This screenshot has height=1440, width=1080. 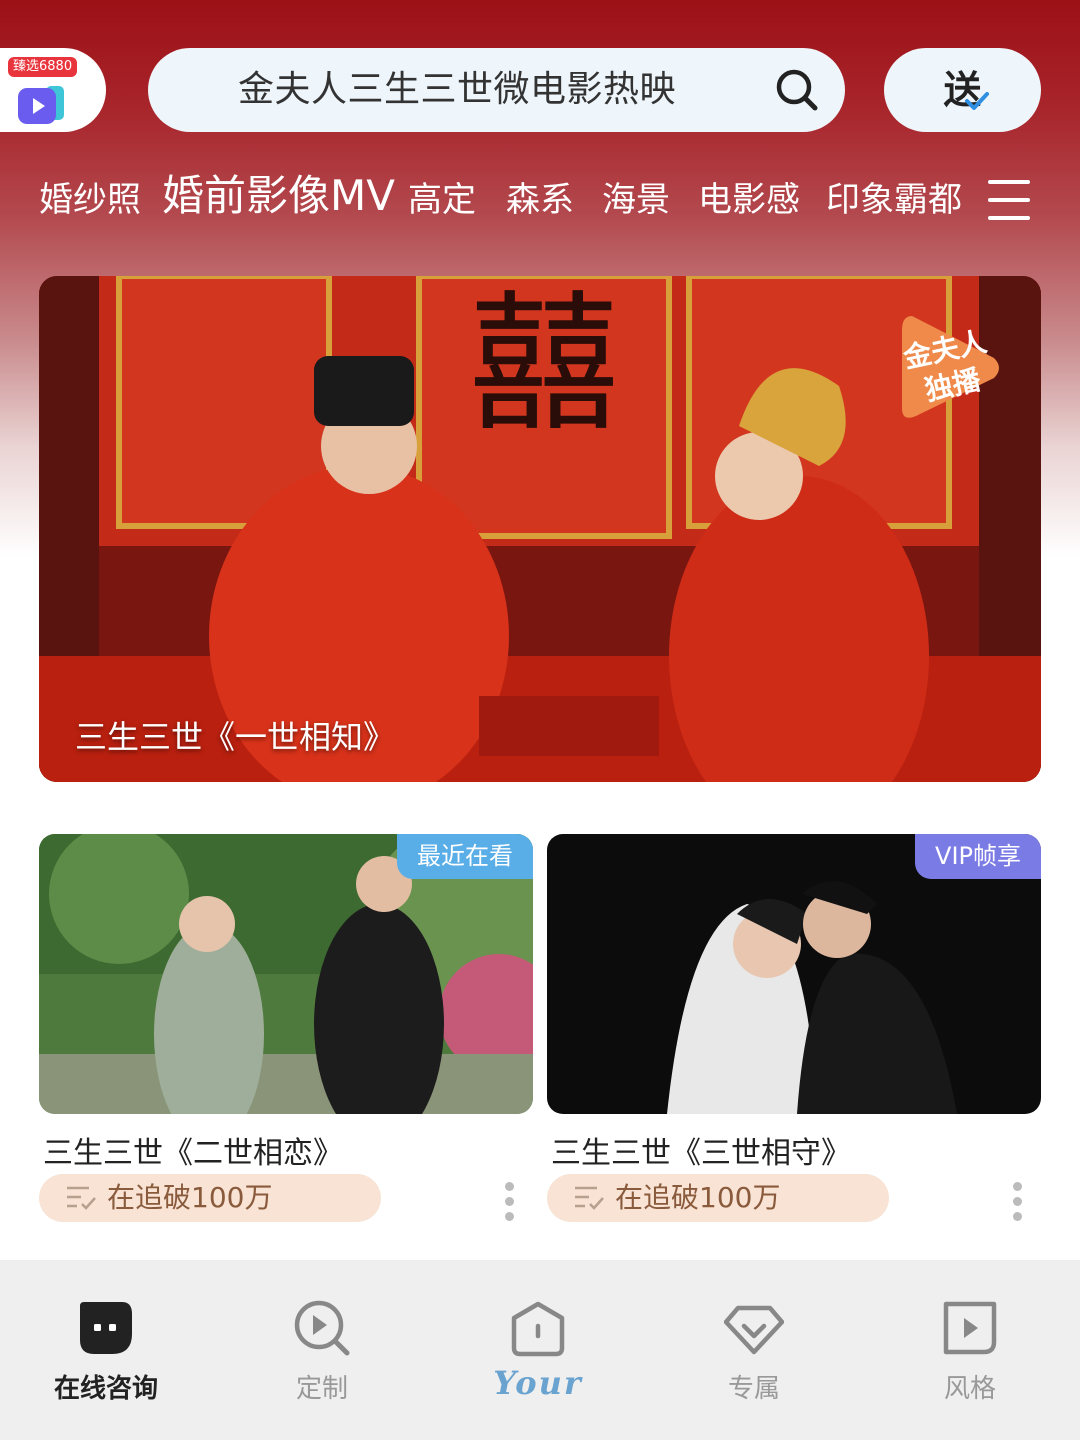 I want to click on nav-label: 风格, so click(x=969, y=1389).